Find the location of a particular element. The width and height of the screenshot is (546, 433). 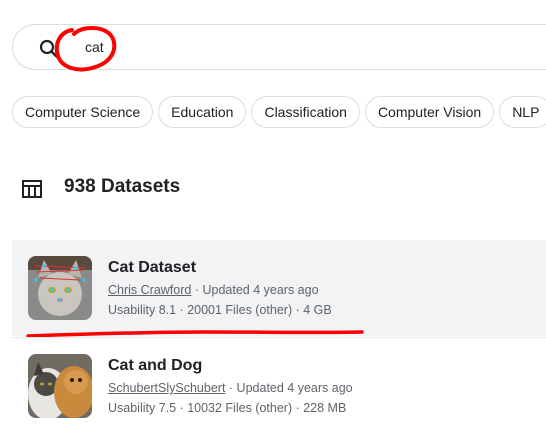

dataset-meta: Chris Crawford · Updated 4 years ago is located at coordinates (213, 290).